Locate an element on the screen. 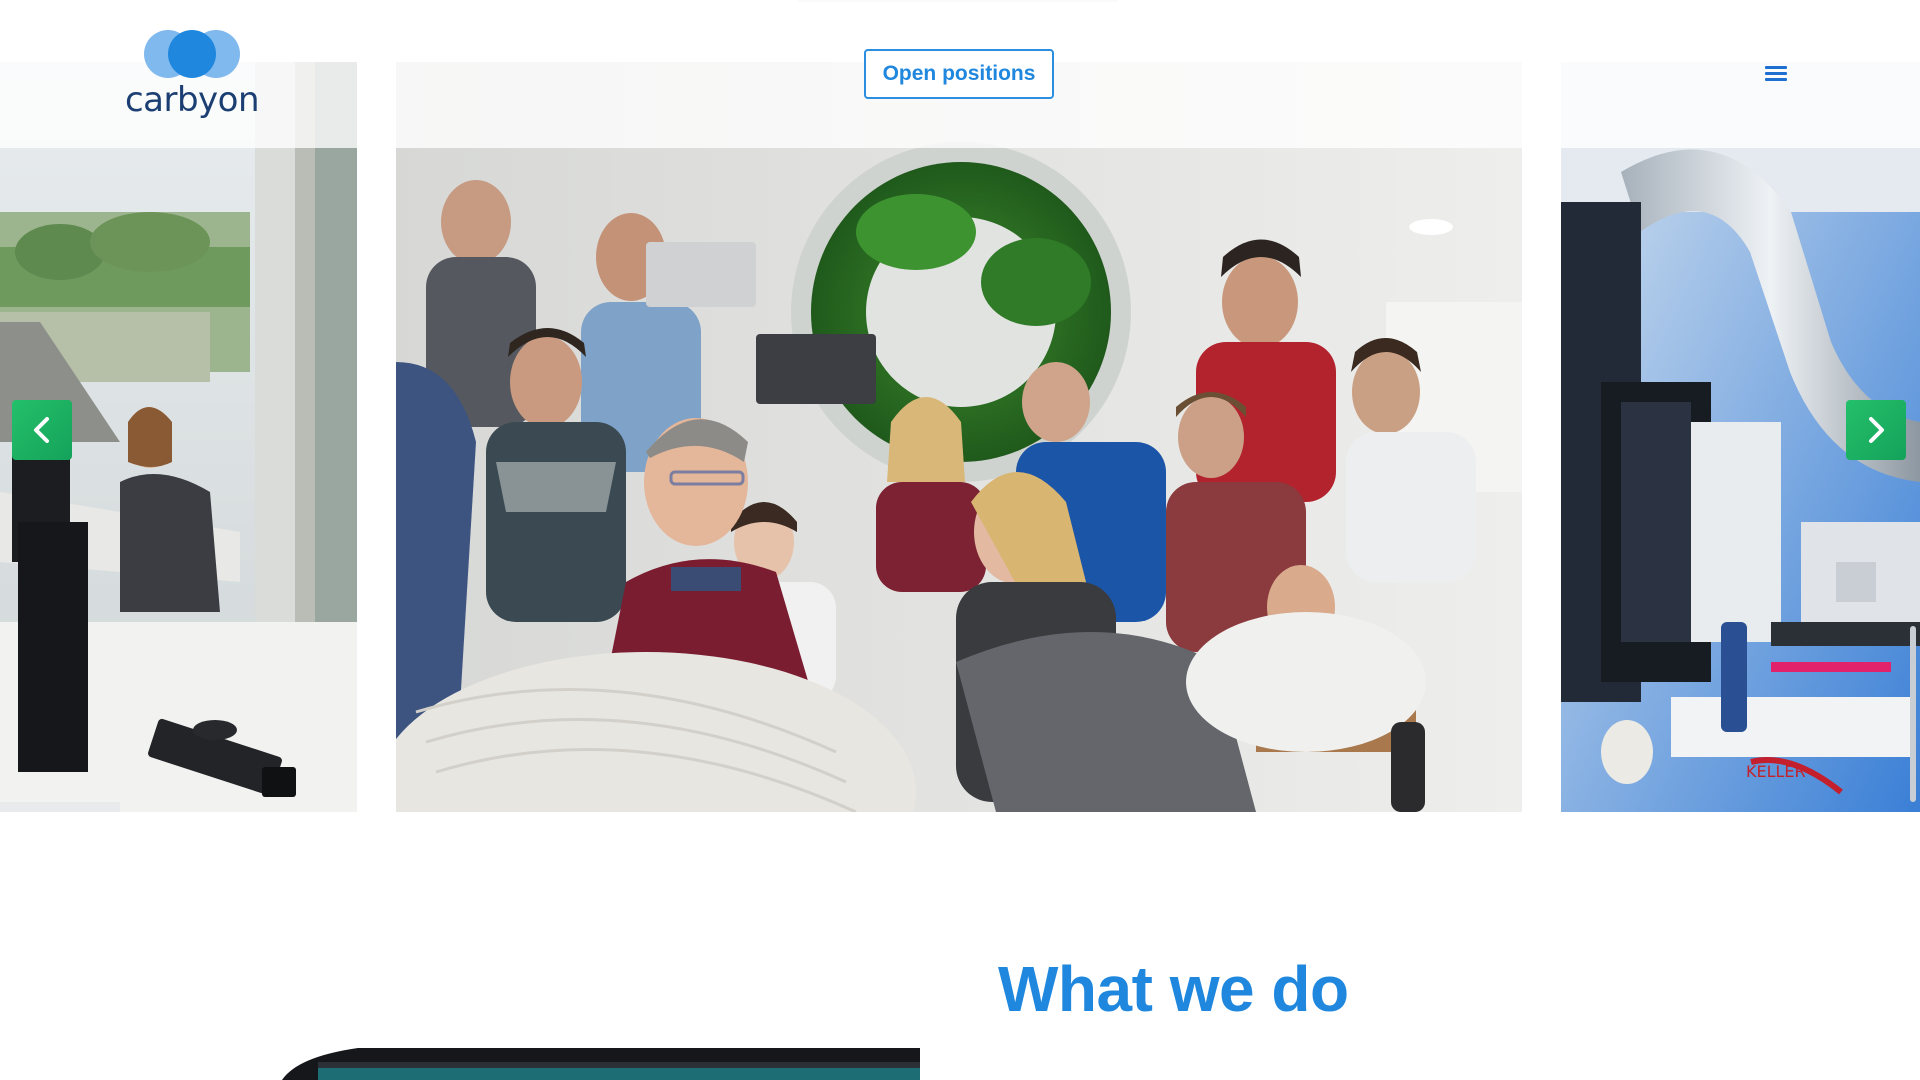 The image size is (1920, 1080). chevron-right-icon is located at coordinates (1876, 430).